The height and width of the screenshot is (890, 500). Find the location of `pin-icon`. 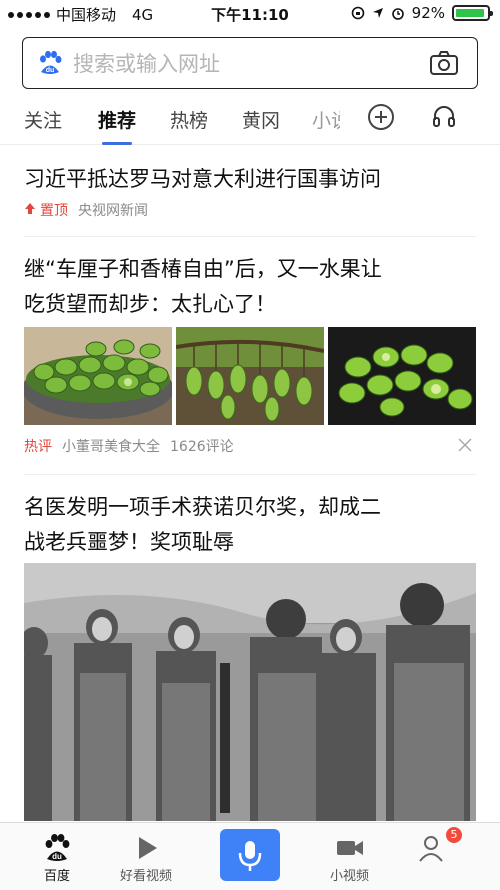

pin-icon is located at coordinates (30, 210).